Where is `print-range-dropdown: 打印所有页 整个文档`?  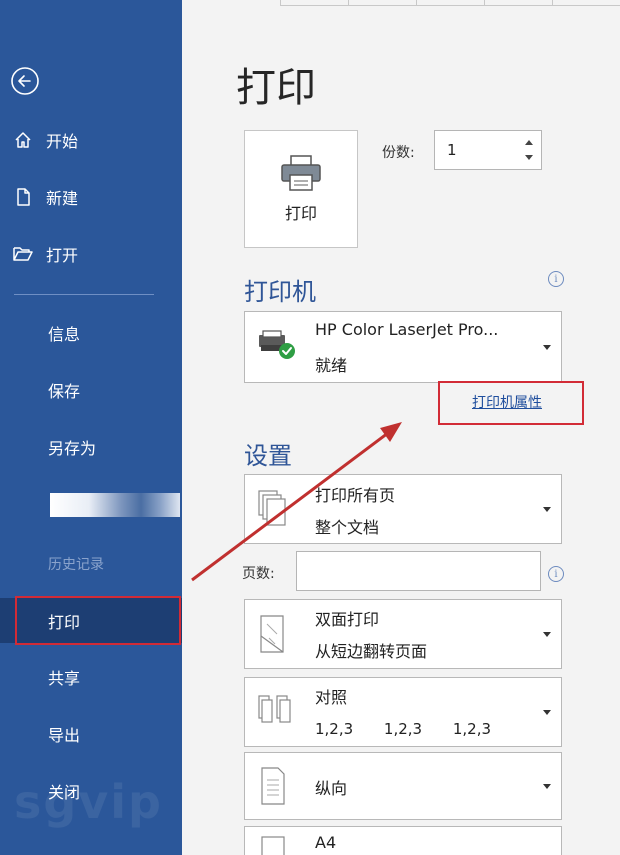
print-range-dropdown: 打印所有页 整个文档 is located at coordinates (403, 509).